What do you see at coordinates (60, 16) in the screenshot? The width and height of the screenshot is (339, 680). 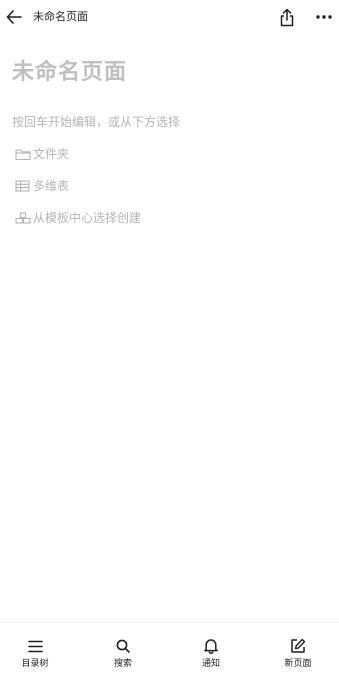 I see `header-title: 未命名页面` at bounding box center [60, 16].